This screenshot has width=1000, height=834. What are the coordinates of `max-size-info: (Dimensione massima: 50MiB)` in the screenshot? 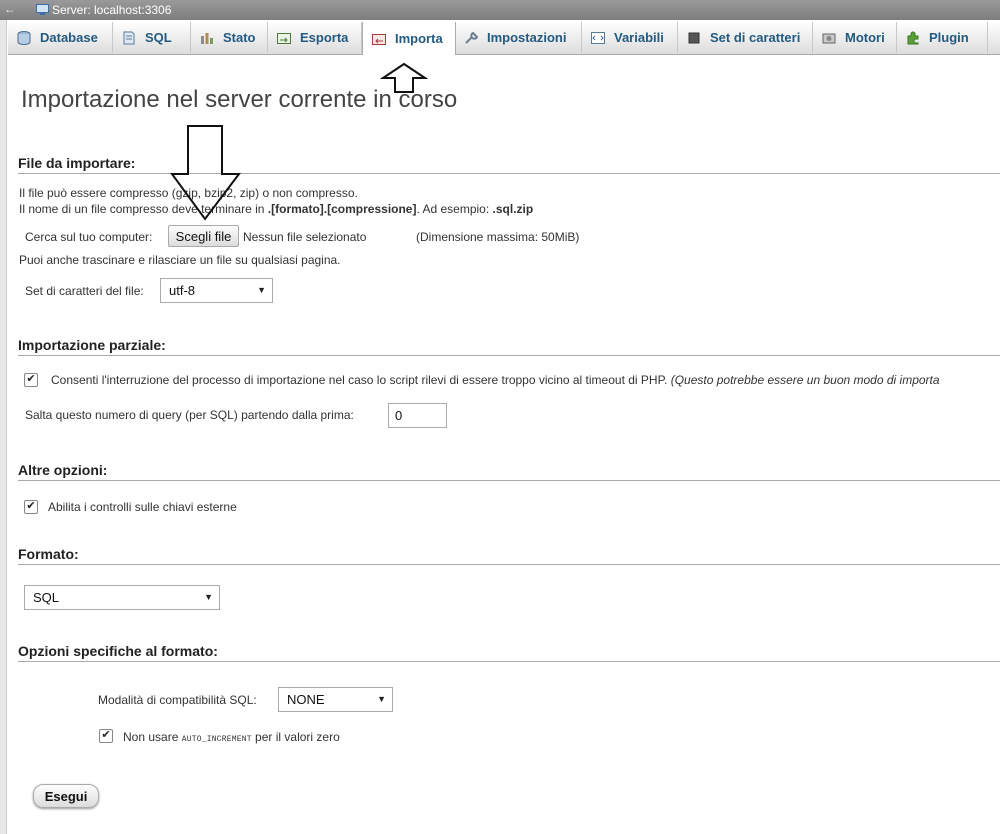 It's located at (498, 237).